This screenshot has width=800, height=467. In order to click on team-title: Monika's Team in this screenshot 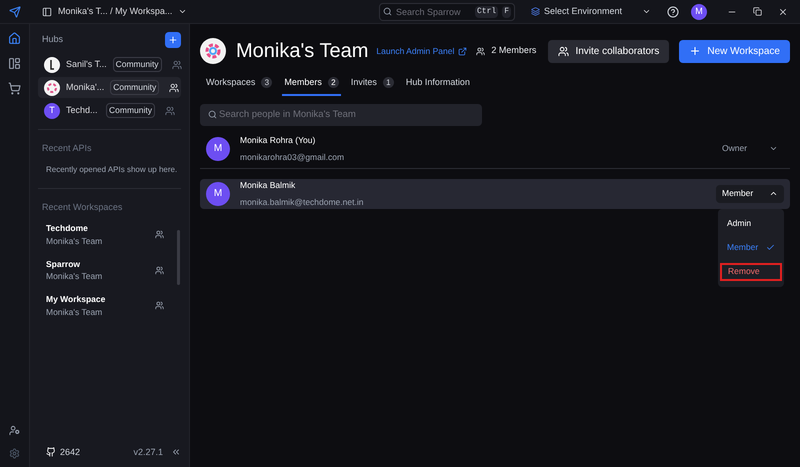, I will do `click(302, 51)`.